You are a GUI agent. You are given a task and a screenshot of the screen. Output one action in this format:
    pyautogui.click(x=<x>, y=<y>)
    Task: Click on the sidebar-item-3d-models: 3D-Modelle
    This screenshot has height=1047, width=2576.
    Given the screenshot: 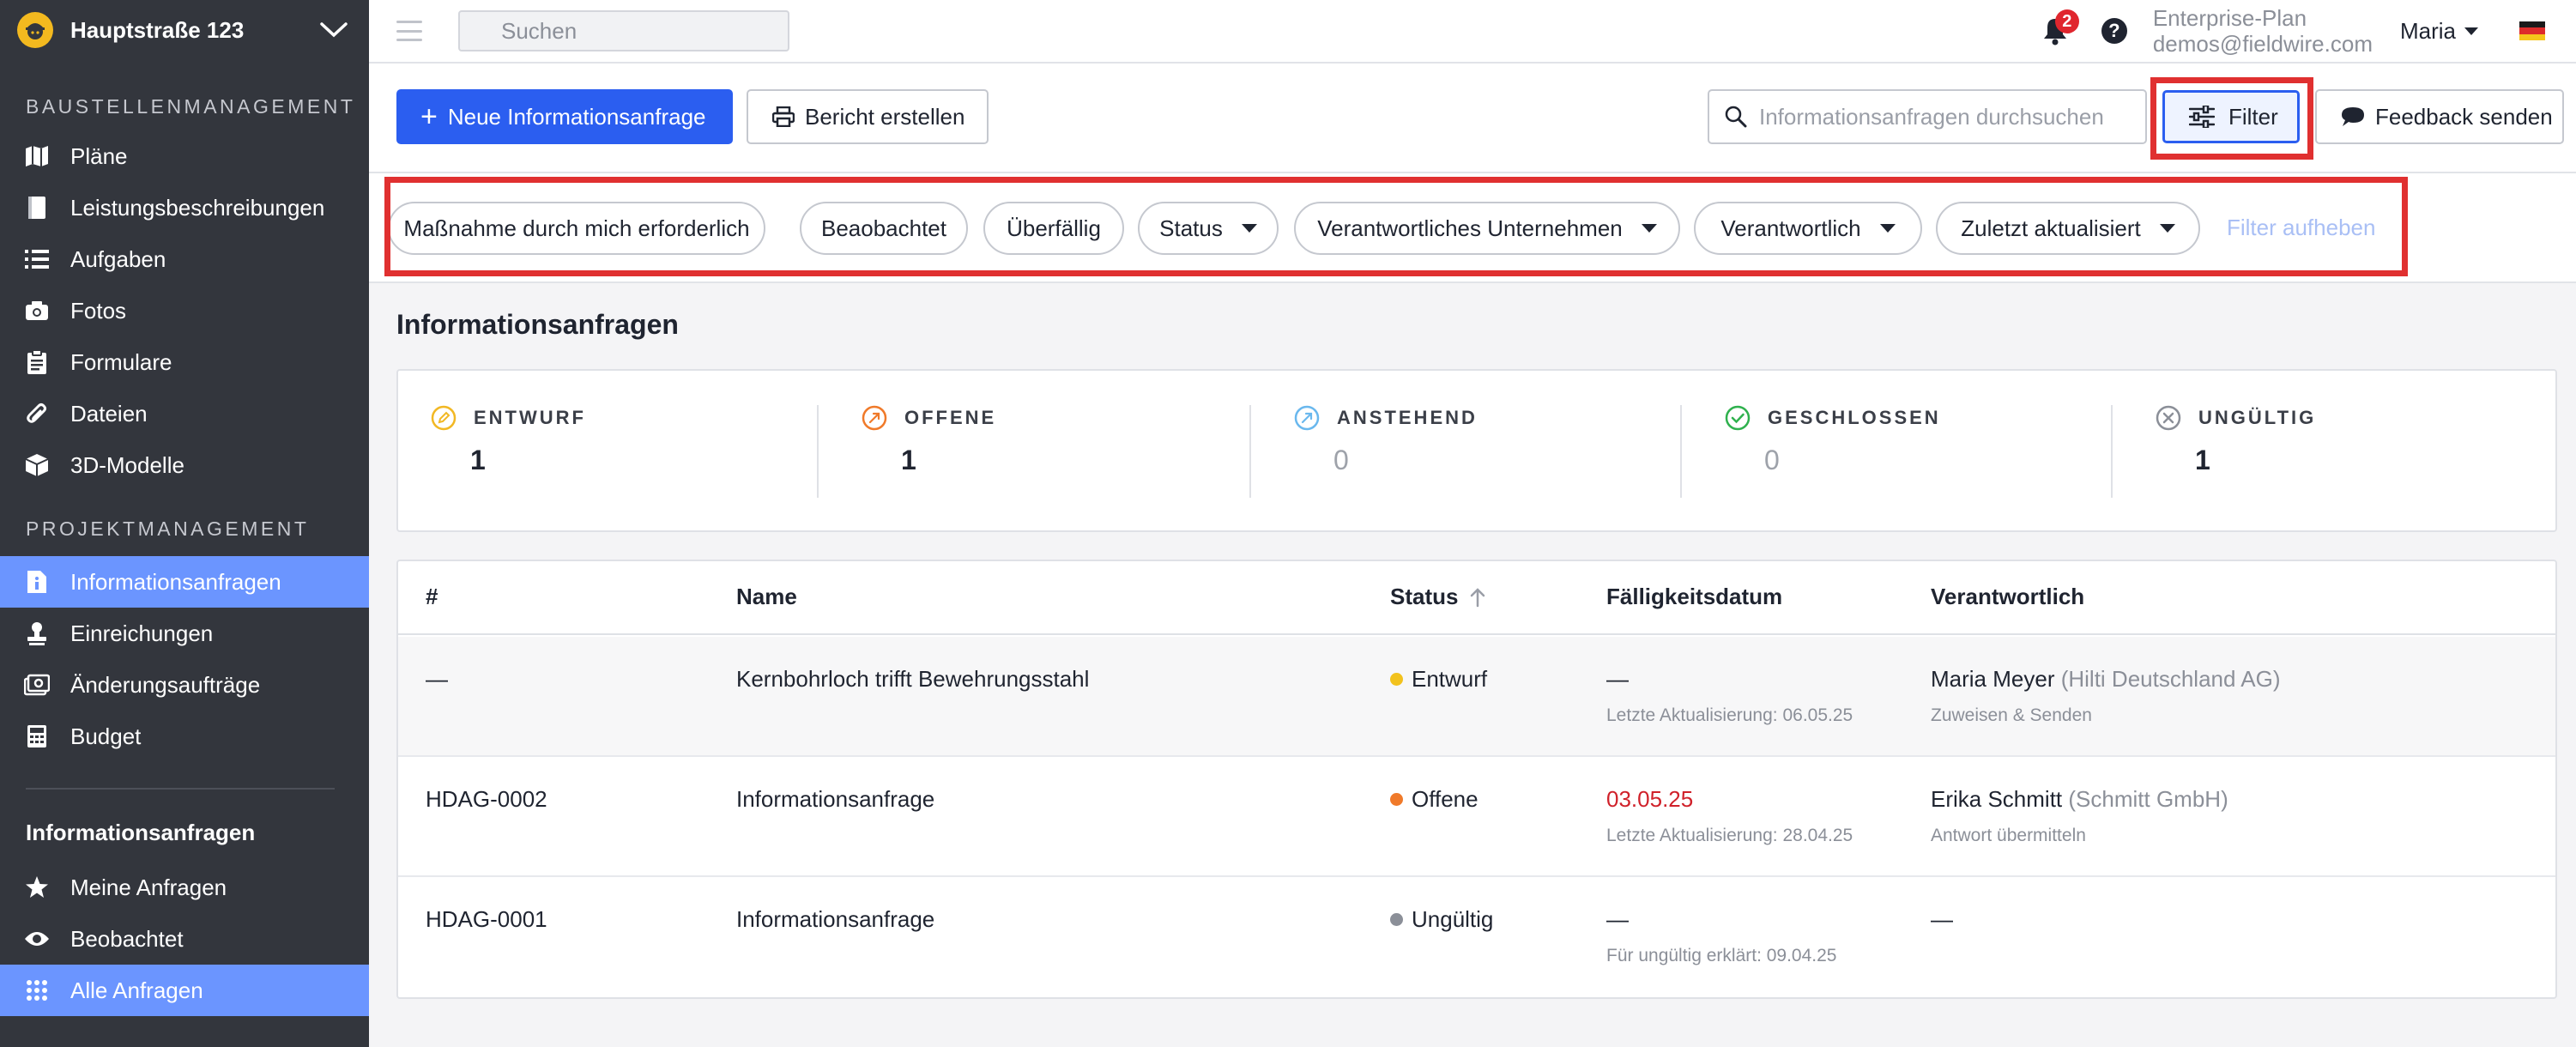 What is the action you would take?
    pyautogui.click(x=184, y=465)
    